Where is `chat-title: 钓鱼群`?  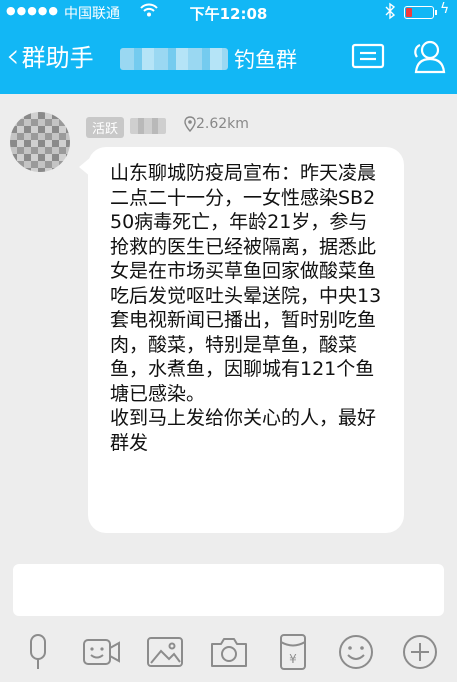
chat-title: 钓鱼群 is located at coordinates (208, 59).